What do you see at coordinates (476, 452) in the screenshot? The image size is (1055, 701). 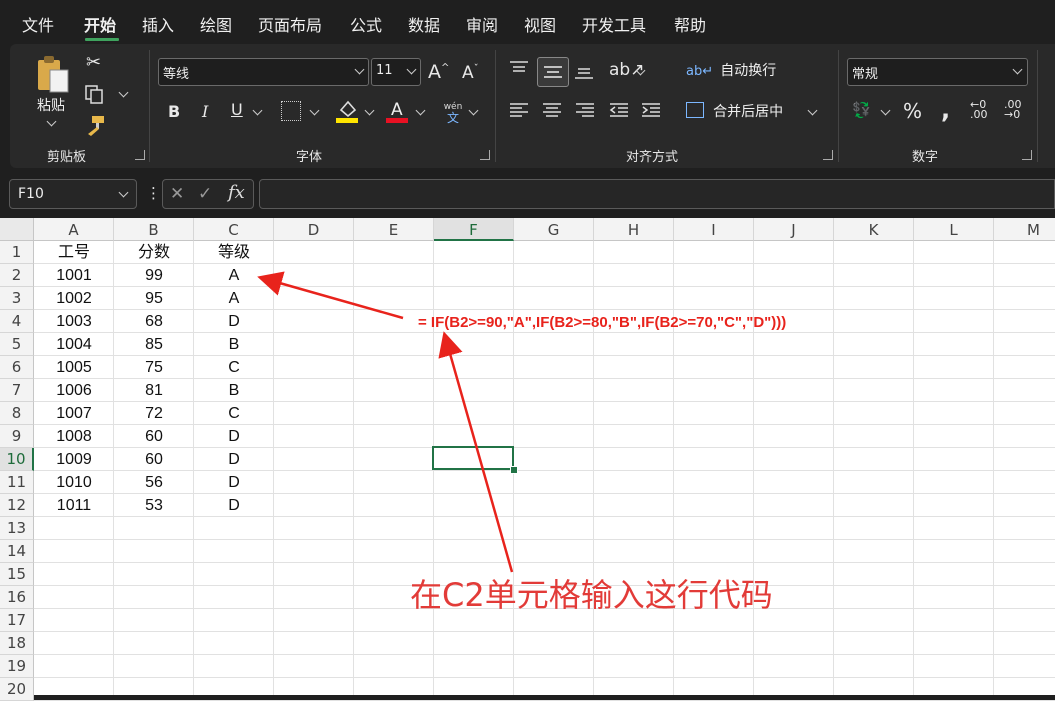 I see `arrow-to-formula` at bounding box center [476, 452].